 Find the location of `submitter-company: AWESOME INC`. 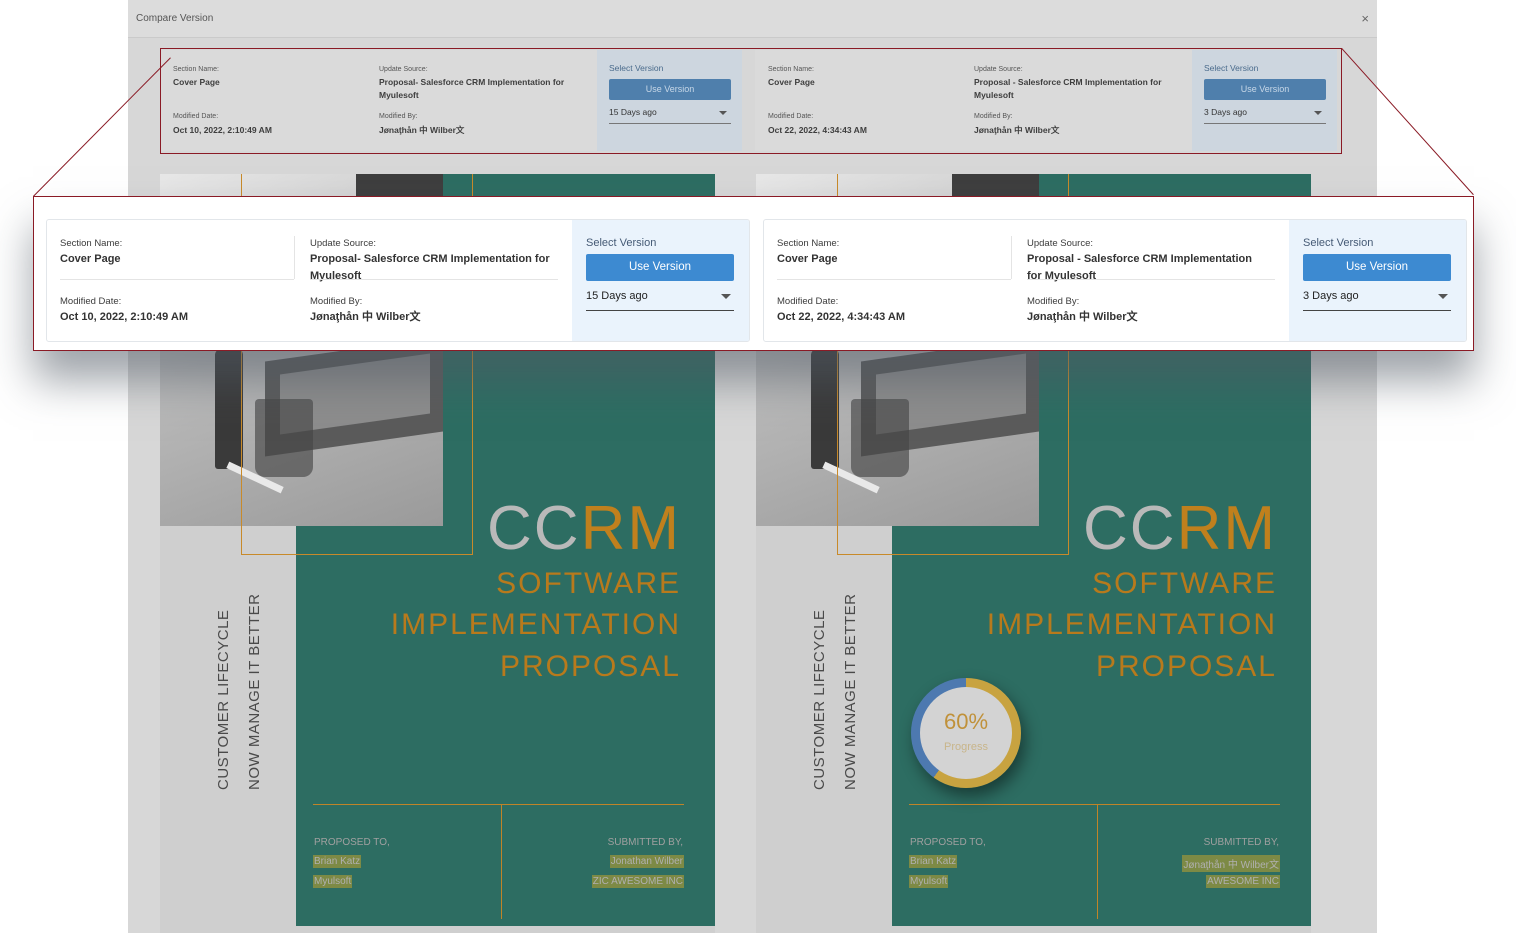

submitter-company: AWESOME INC is located at coordinates (1243, 881).